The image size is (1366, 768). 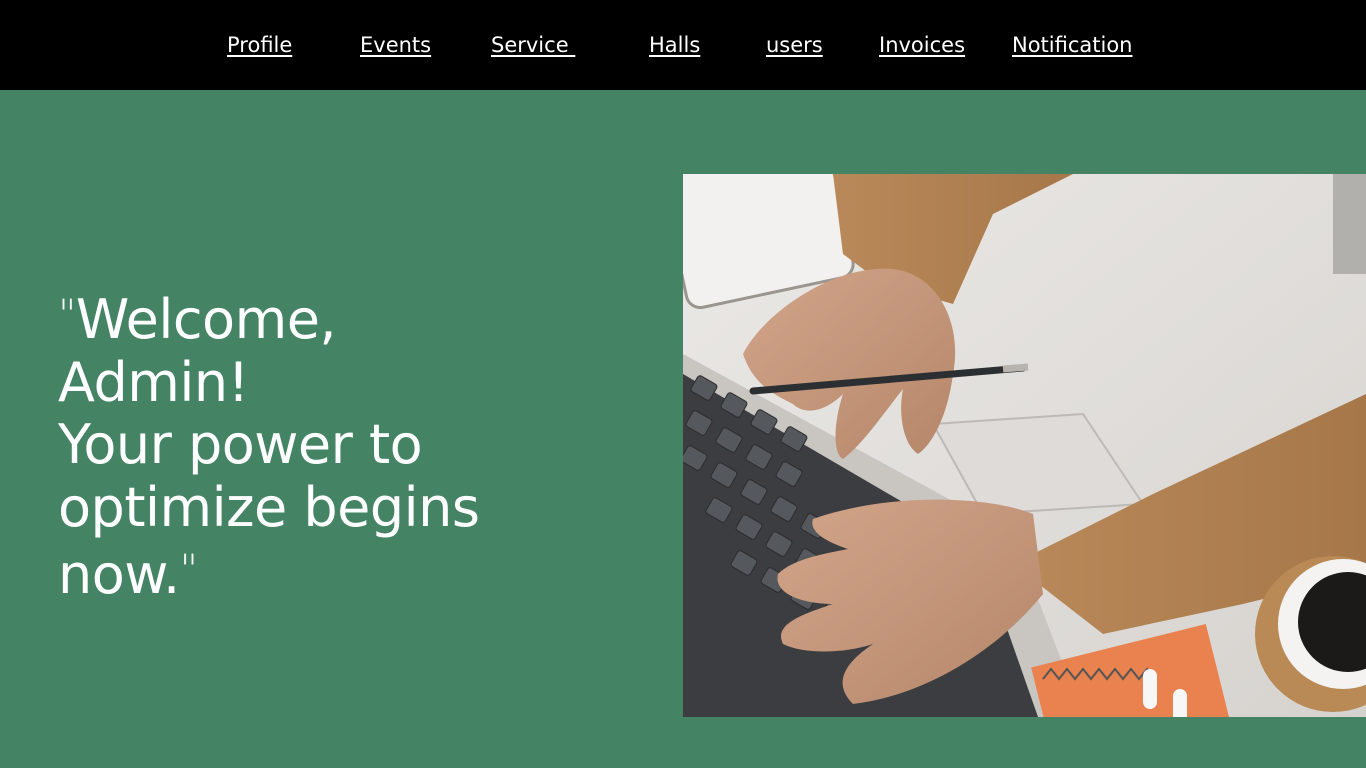 What do you see at coordinates (188, 570) in the screenshot?
I see `close-quote: "` at bounding box center [188, 570].